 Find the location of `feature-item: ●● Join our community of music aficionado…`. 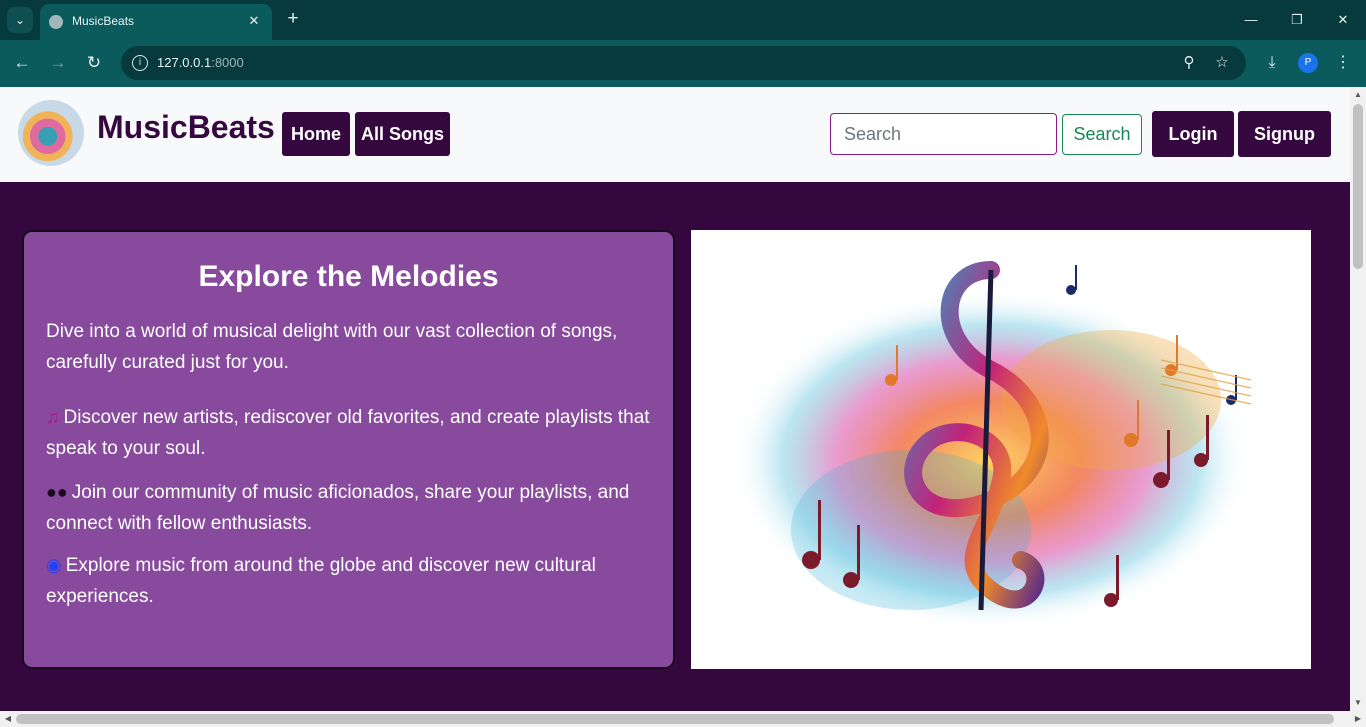

feature-item: ●● Join our community of music aficionado… is located at coordinates (351, 508).